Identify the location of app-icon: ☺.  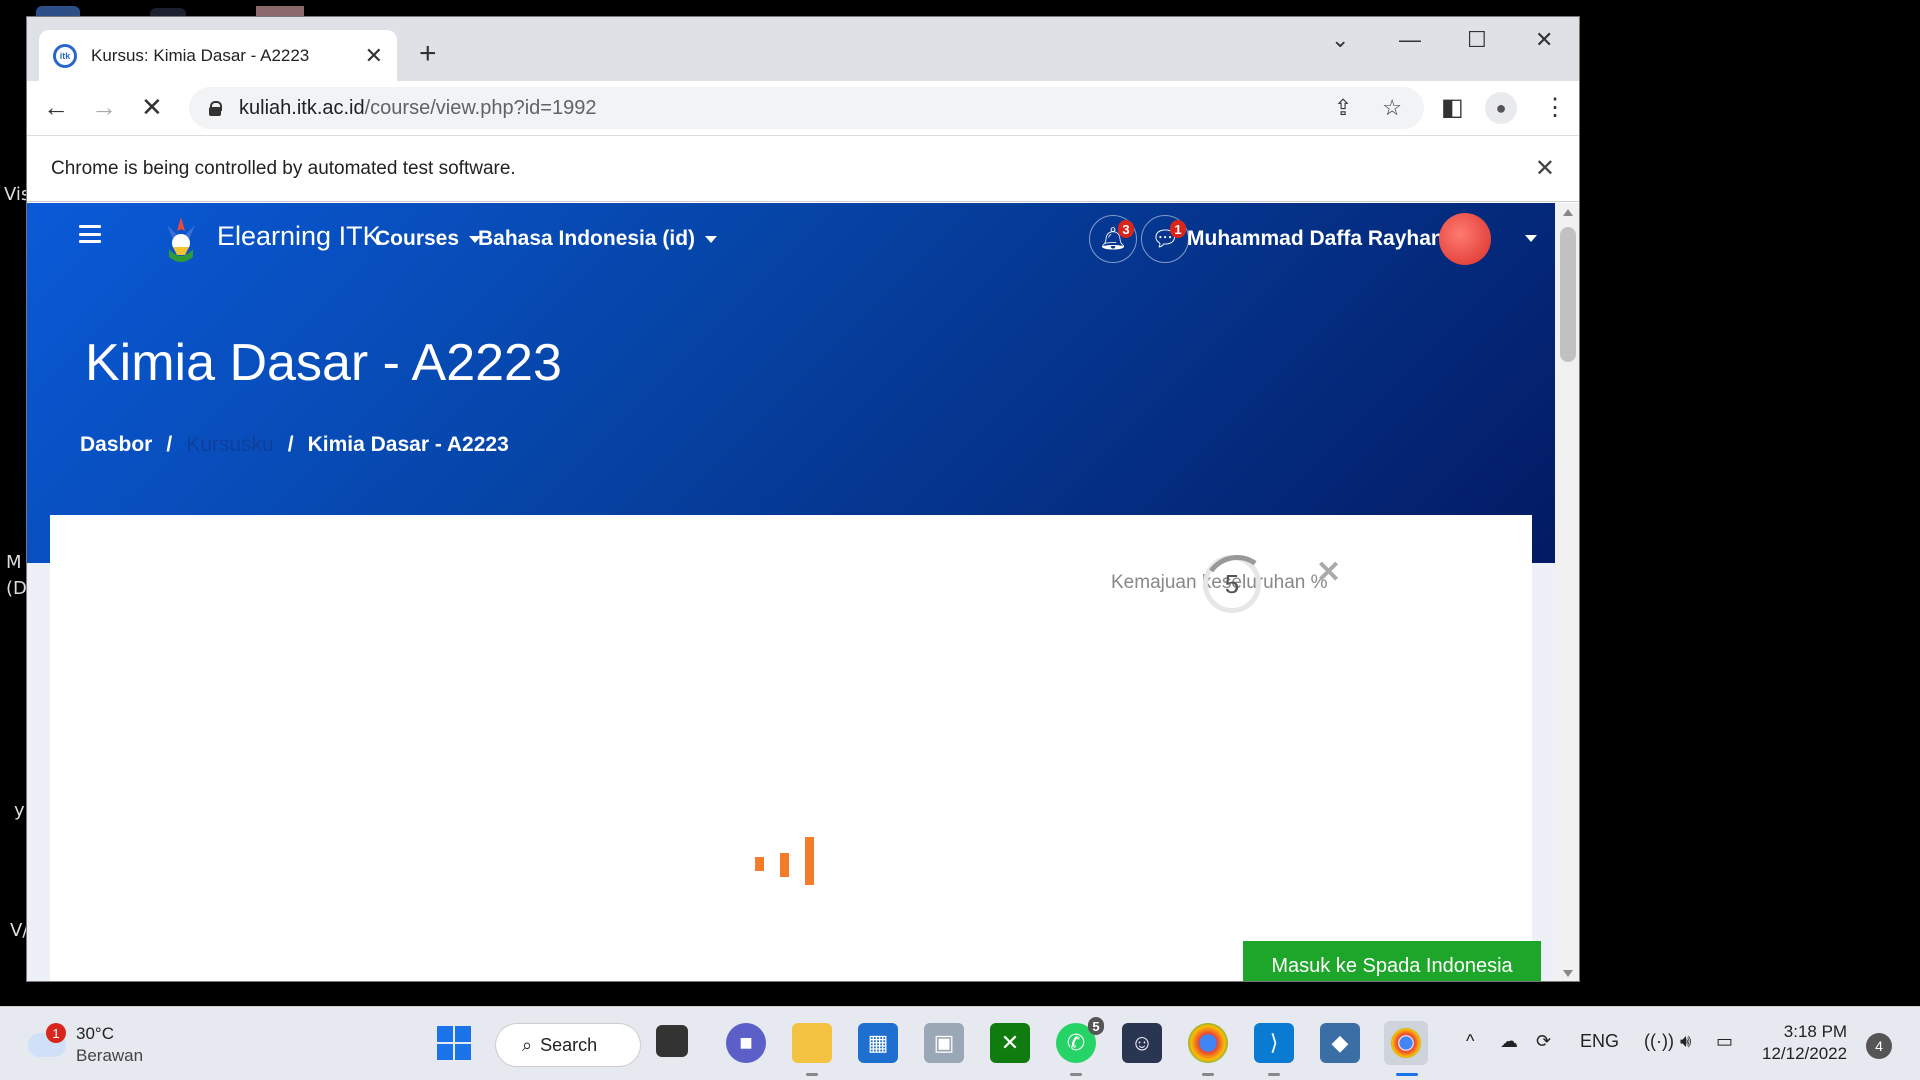
(1142, 1043).